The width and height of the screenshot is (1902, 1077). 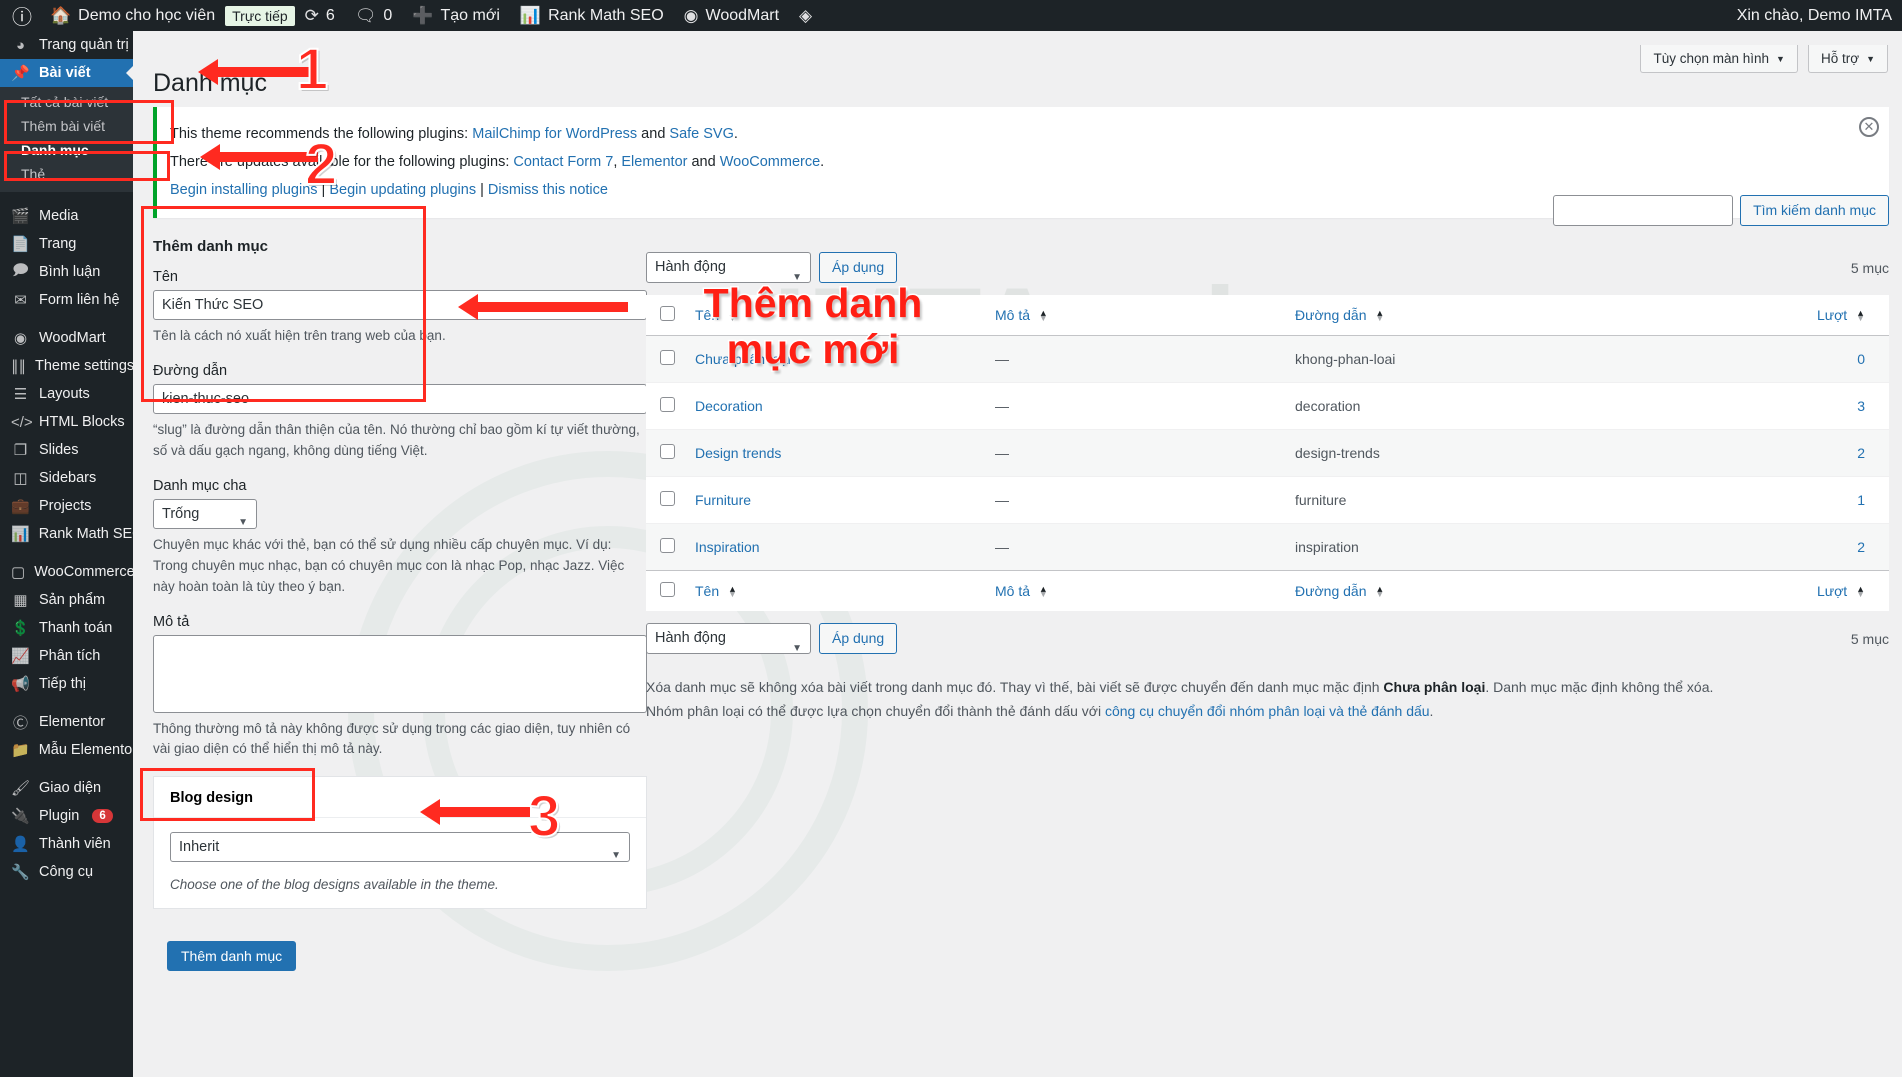 What do you see at coordinates (858, 638) in the screenshot?
I see `apply-button-bottom: Áp dụng` at bounding box center [858, 638].